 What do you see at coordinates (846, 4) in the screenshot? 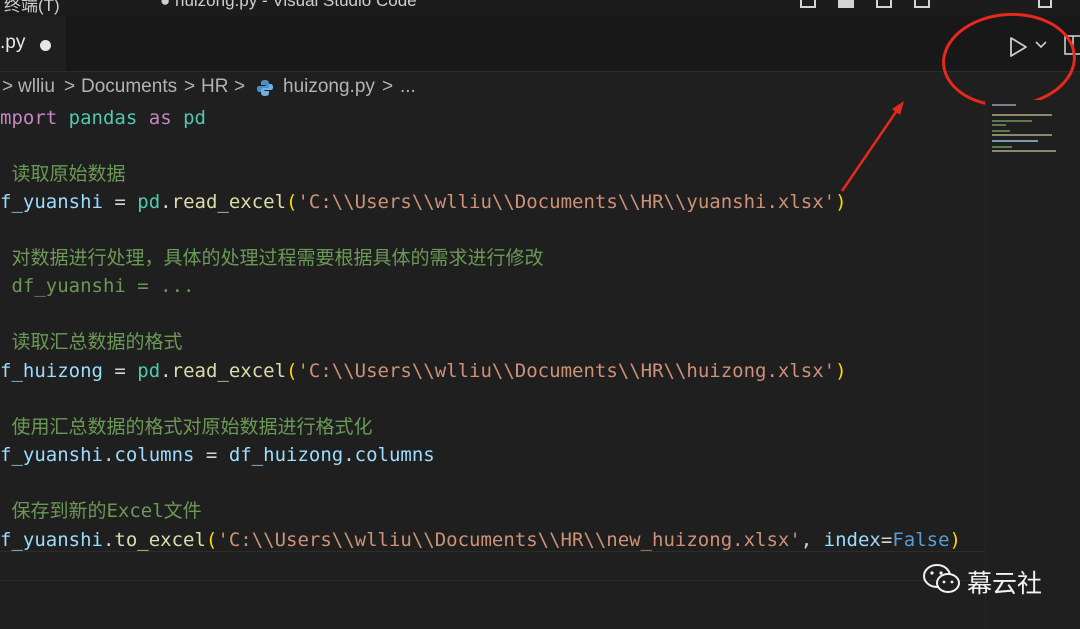
I see `toggle-panel-icon` at bounding box center [846, 4].